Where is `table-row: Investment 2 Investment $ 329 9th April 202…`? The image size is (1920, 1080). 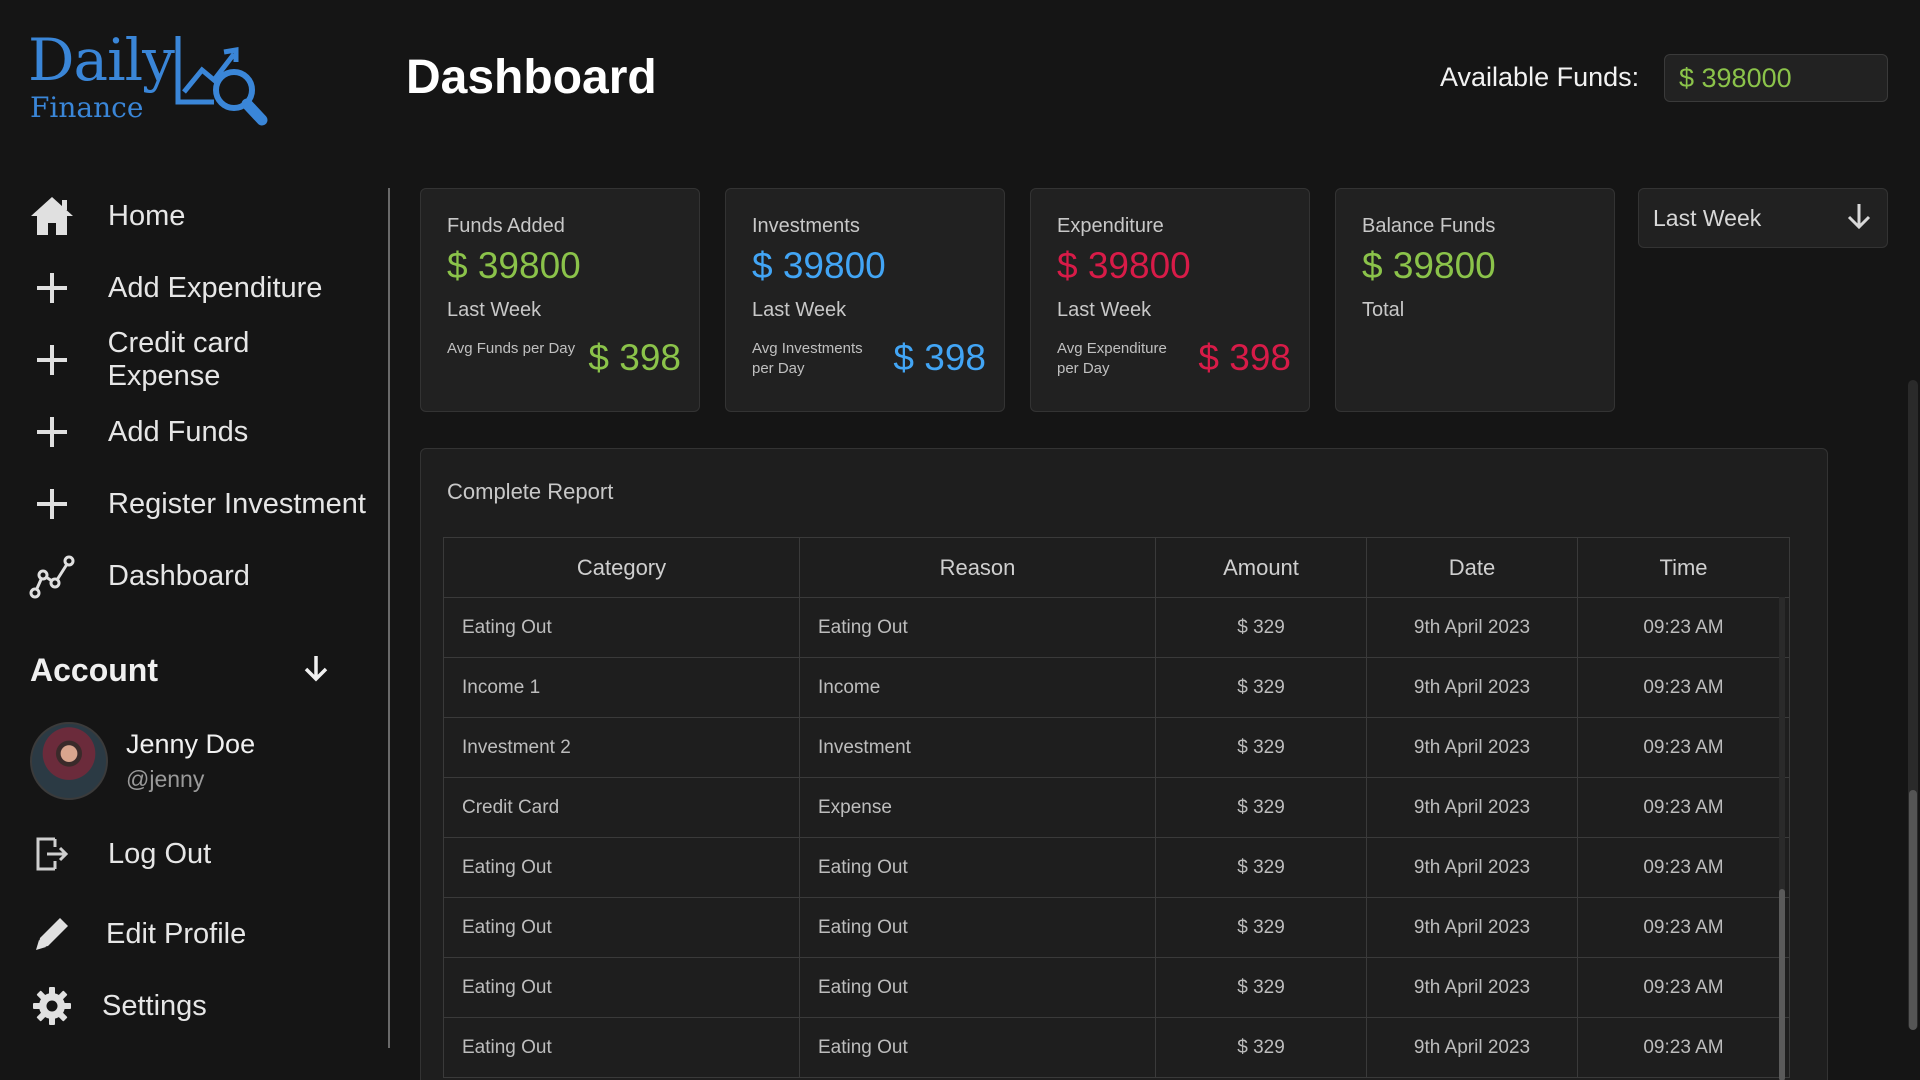 table-row: Investment 2 Investment $ 329 9th April 202… is located at coordinates (1116, 747).